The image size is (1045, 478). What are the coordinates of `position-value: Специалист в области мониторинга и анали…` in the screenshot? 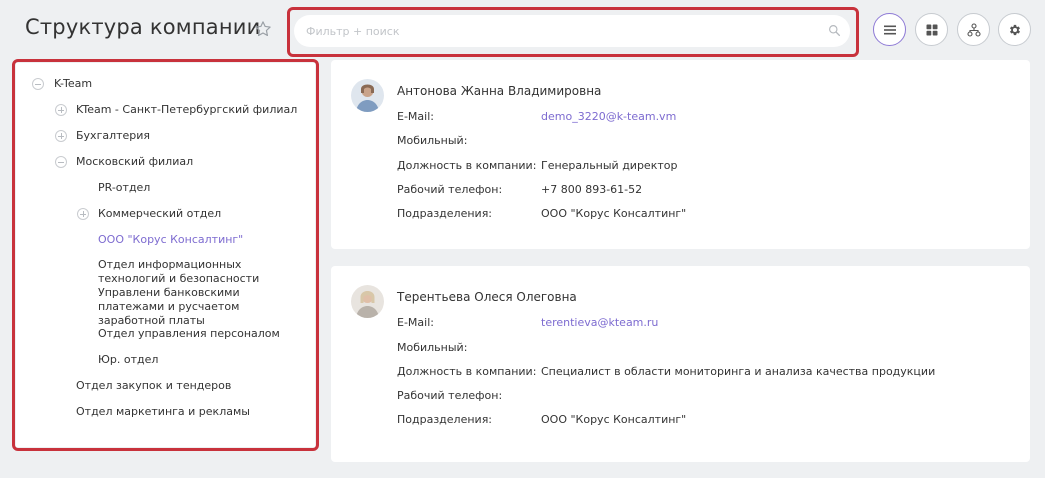 It's located at (738, 371).